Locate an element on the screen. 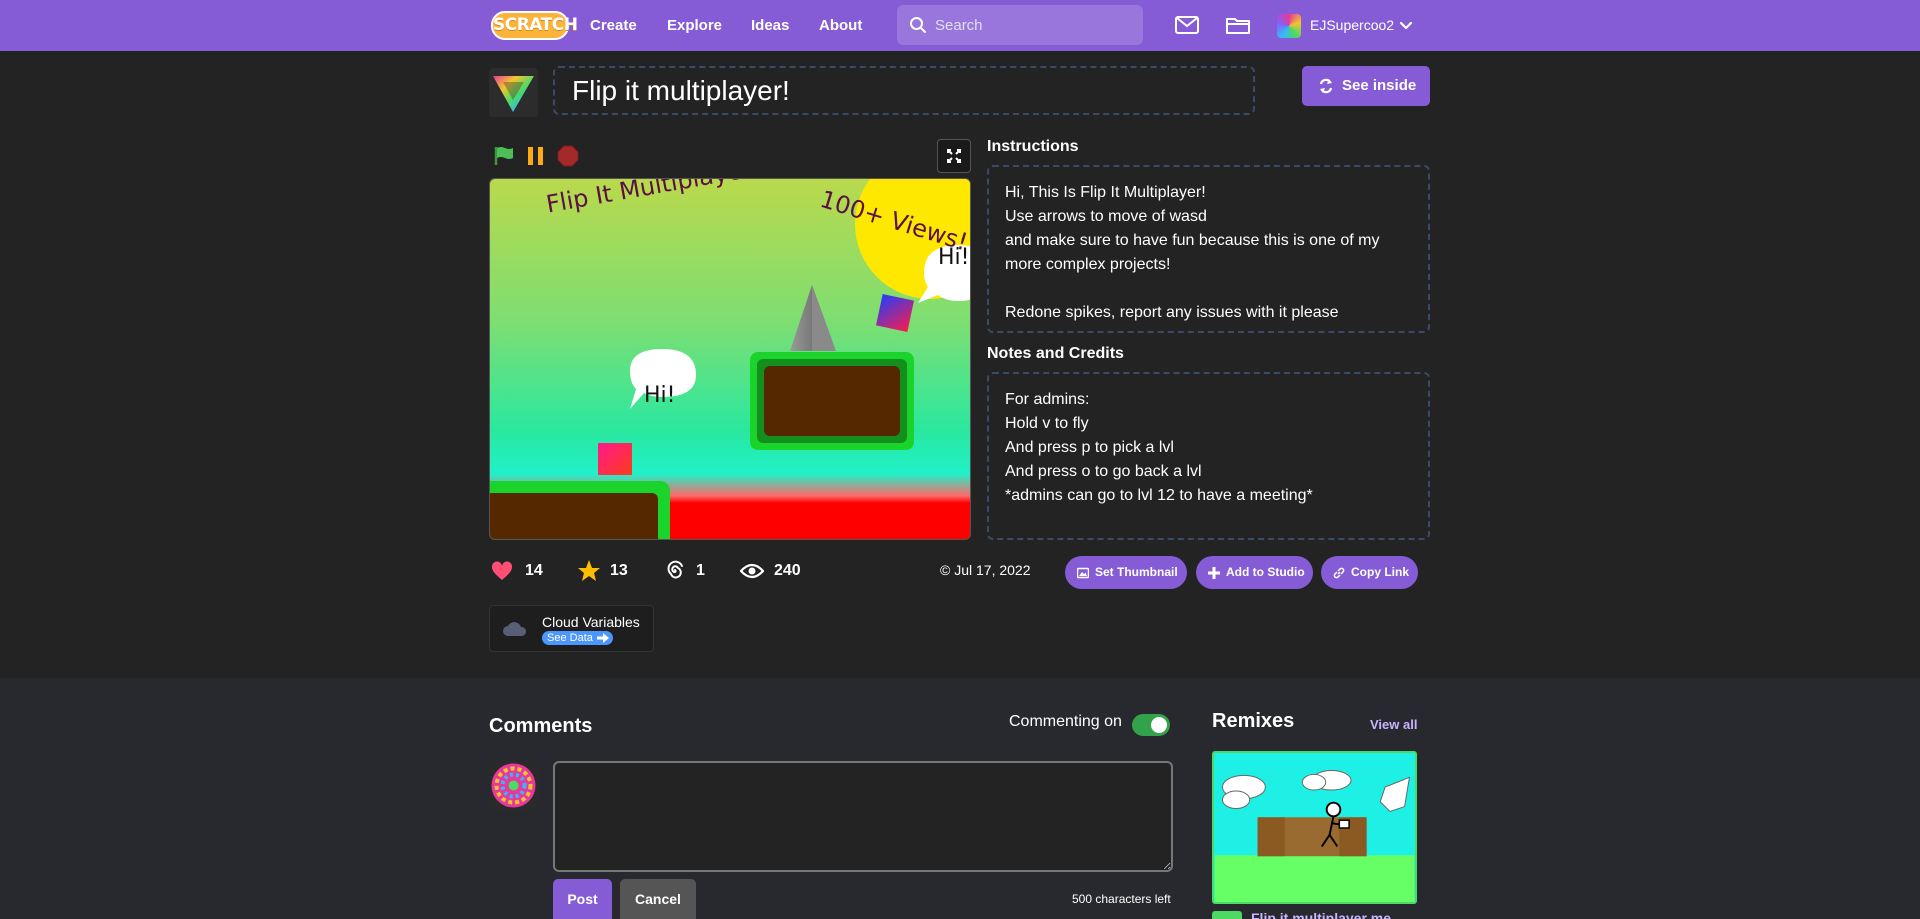 The width and height of the screenshot is (1920, 919). image-icon is located at coordinates (1083, 573).